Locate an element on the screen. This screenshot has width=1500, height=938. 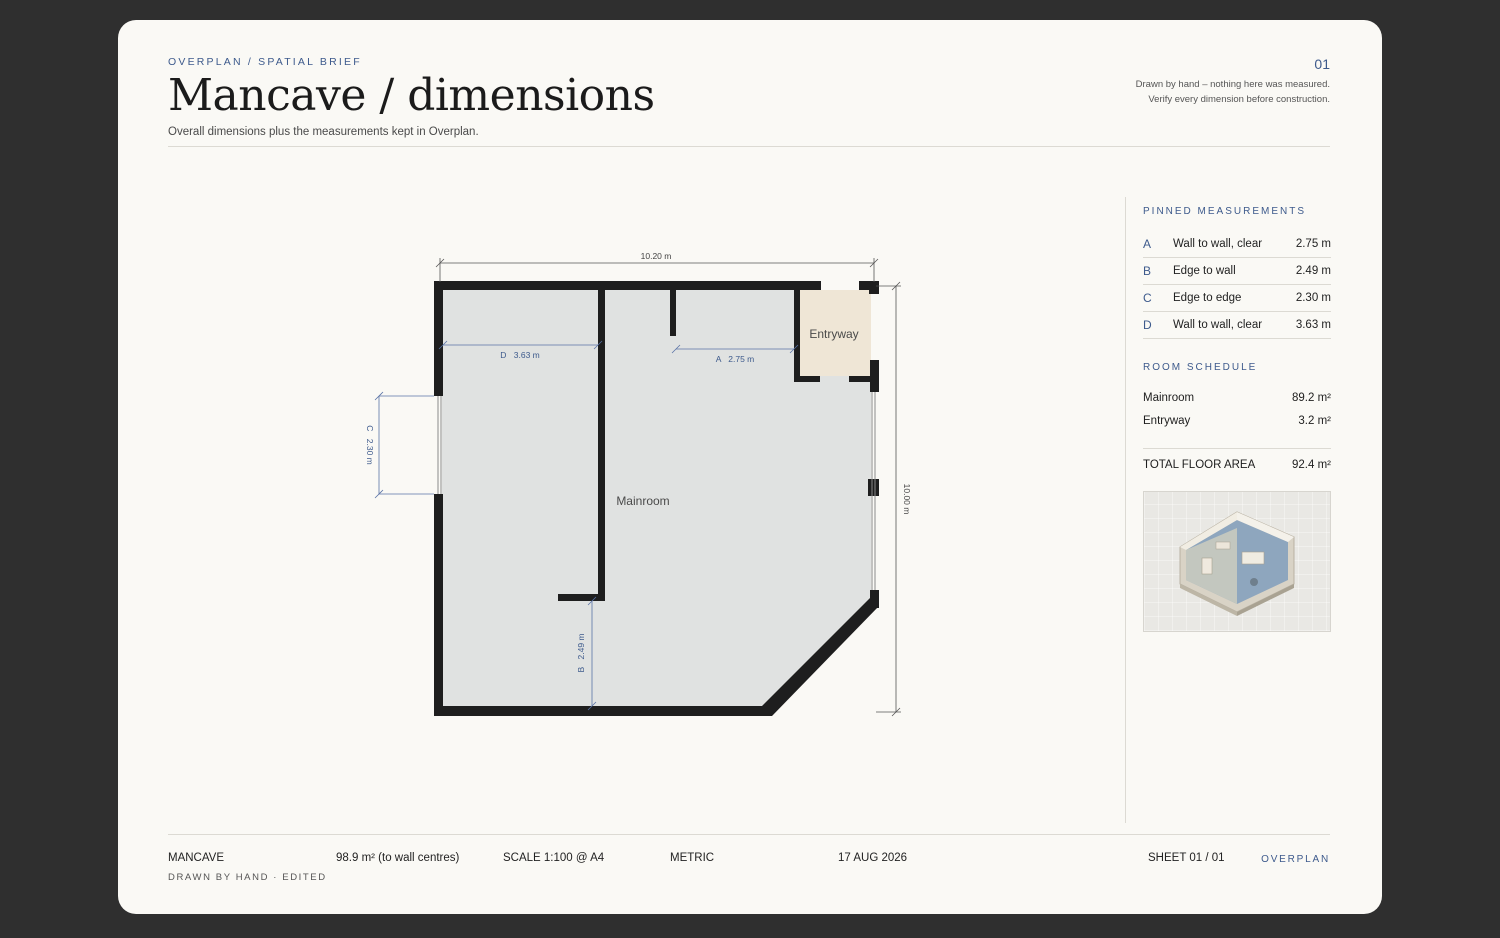
overall-depth-dimension is located at coordinates (888, 499).